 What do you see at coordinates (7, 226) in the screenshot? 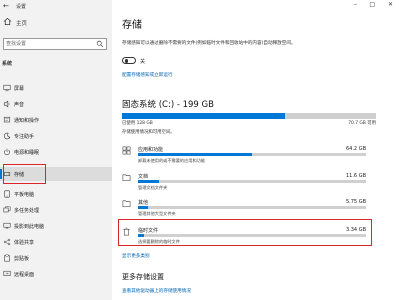
I see `projection-icon` at bounding box center [7, 226].